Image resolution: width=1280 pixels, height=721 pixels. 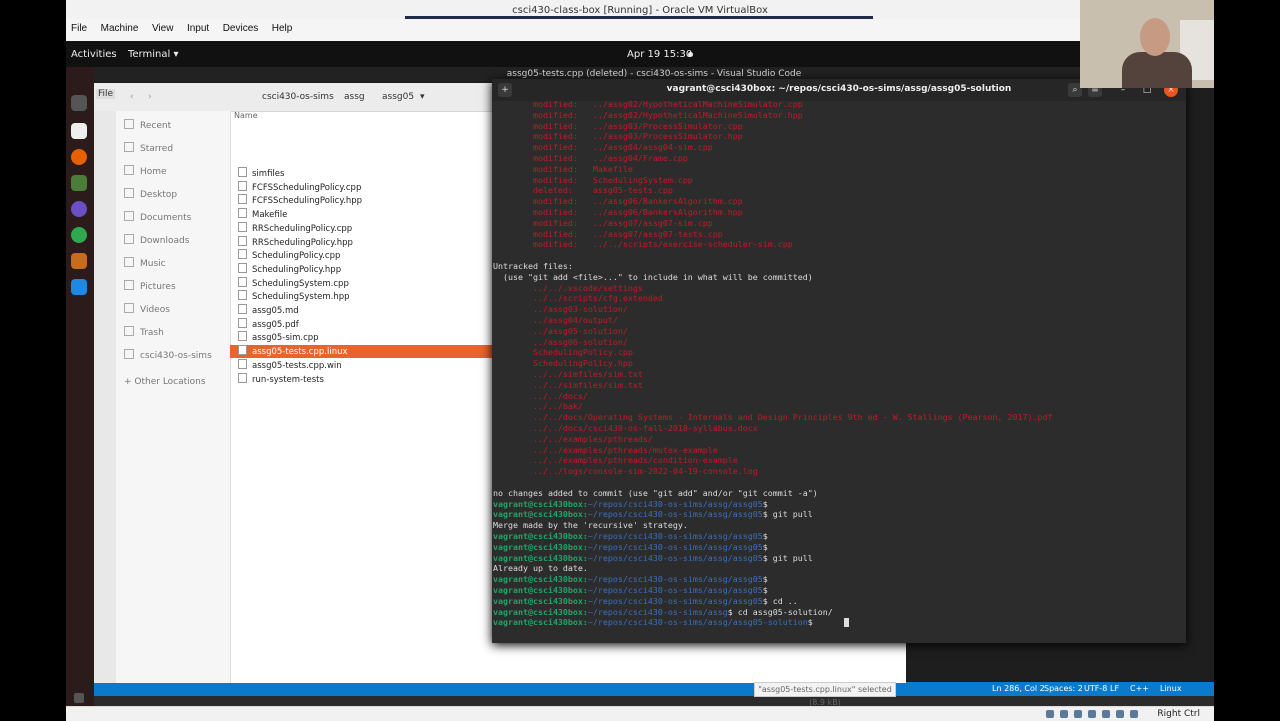 I want to click on modified-file: modified: ../assg07/assg07-tests.cpp, so click(x=608, y=233).